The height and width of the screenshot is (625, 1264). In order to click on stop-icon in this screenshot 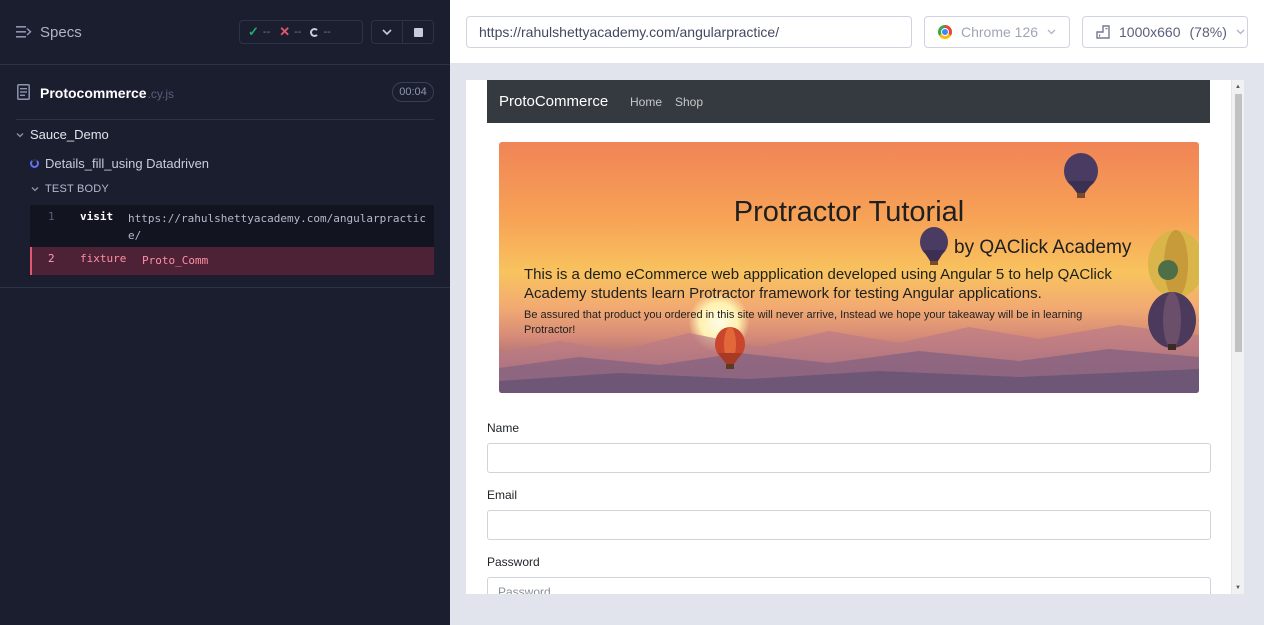, I will do `click(418, 32)`.